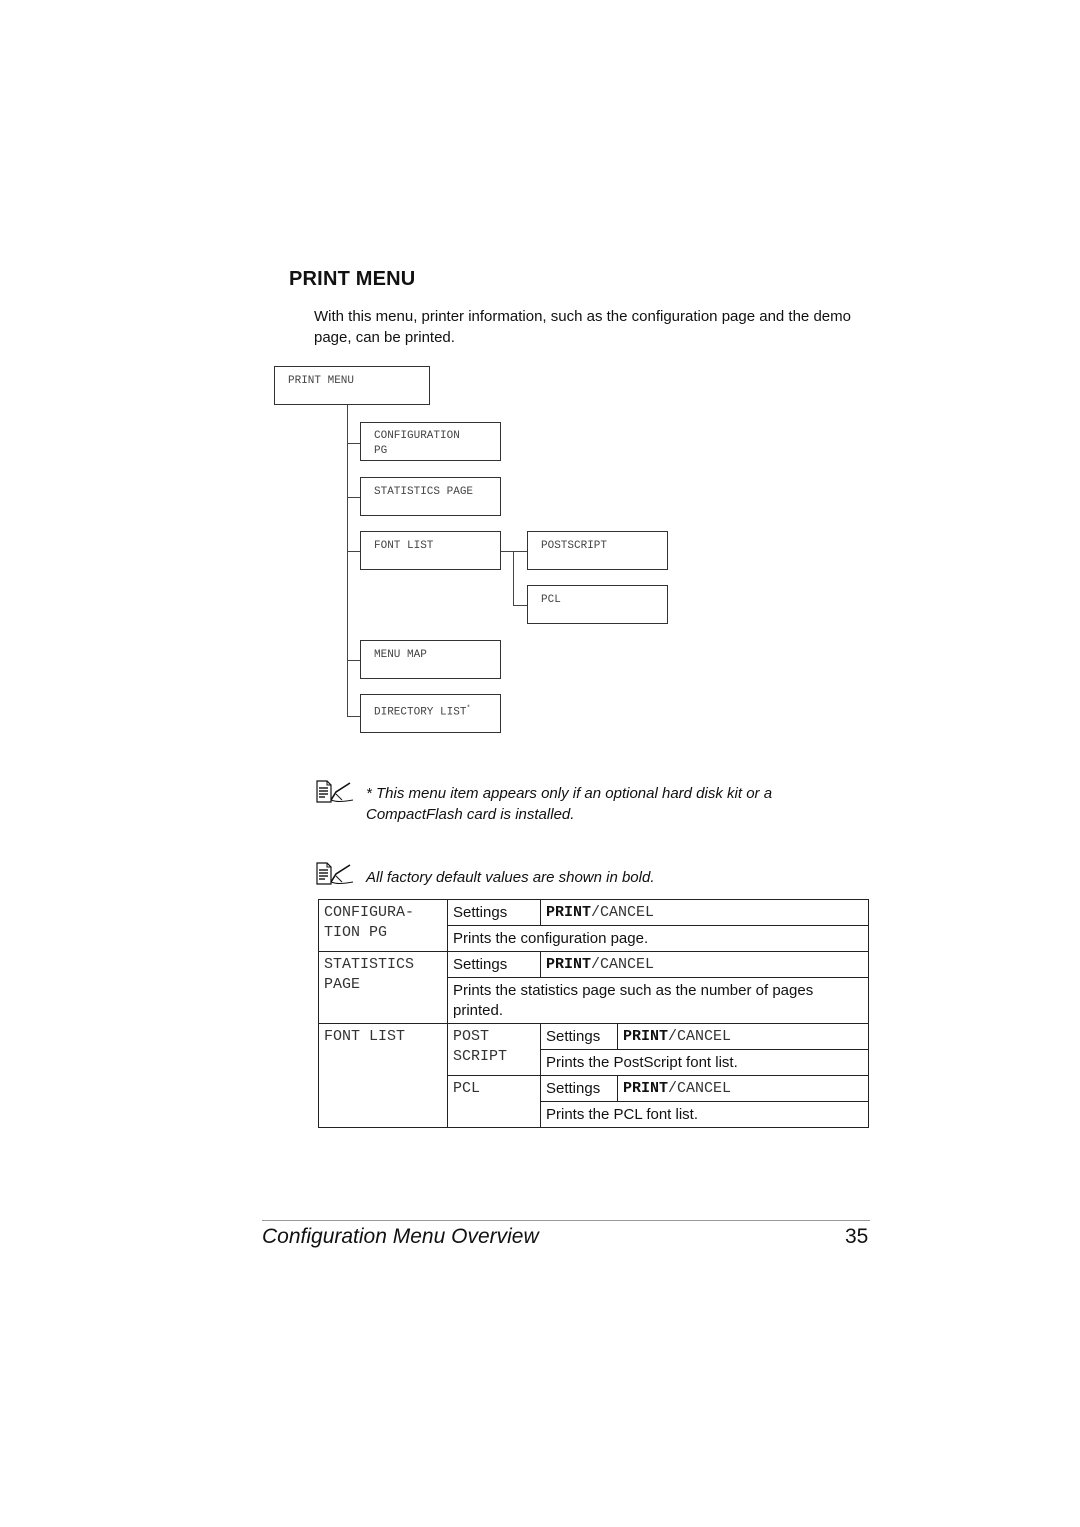 The height and width of the screenshot is (1527, 1080). Describe the element at coordinates (494, 1101) in the screenshot. I see `subitem-name-pcl: PCL` at that location.